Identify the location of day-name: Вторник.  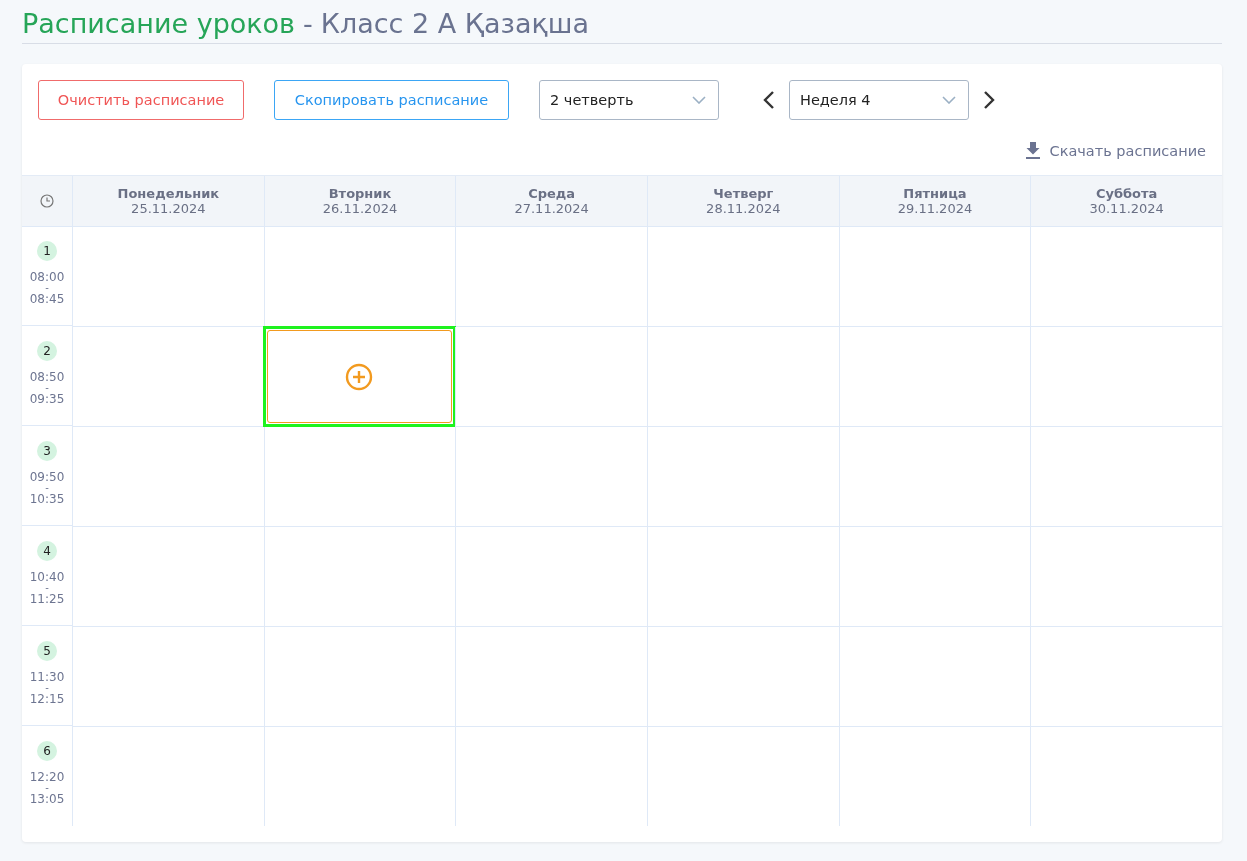
(360, 193).